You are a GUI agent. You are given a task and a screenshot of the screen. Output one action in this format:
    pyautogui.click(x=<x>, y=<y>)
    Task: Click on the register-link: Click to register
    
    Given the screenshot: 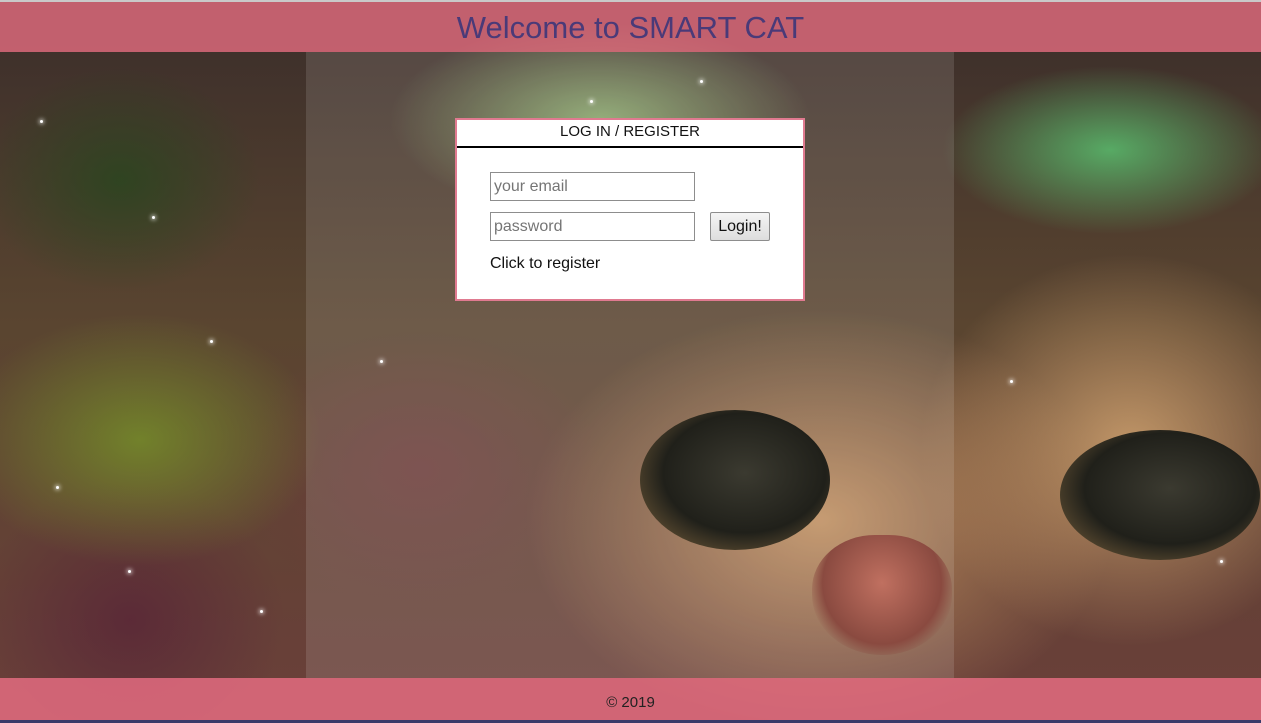 What is the action you would take?
    pyautogui.click(x=545, y=264)
    